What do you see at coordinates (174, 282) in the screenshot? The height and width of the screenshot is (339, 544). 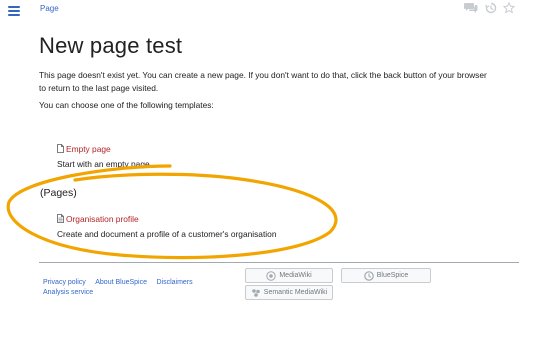 I see `footer-link-disclaimers: Disclaimers` at bounding box center [174, 282].